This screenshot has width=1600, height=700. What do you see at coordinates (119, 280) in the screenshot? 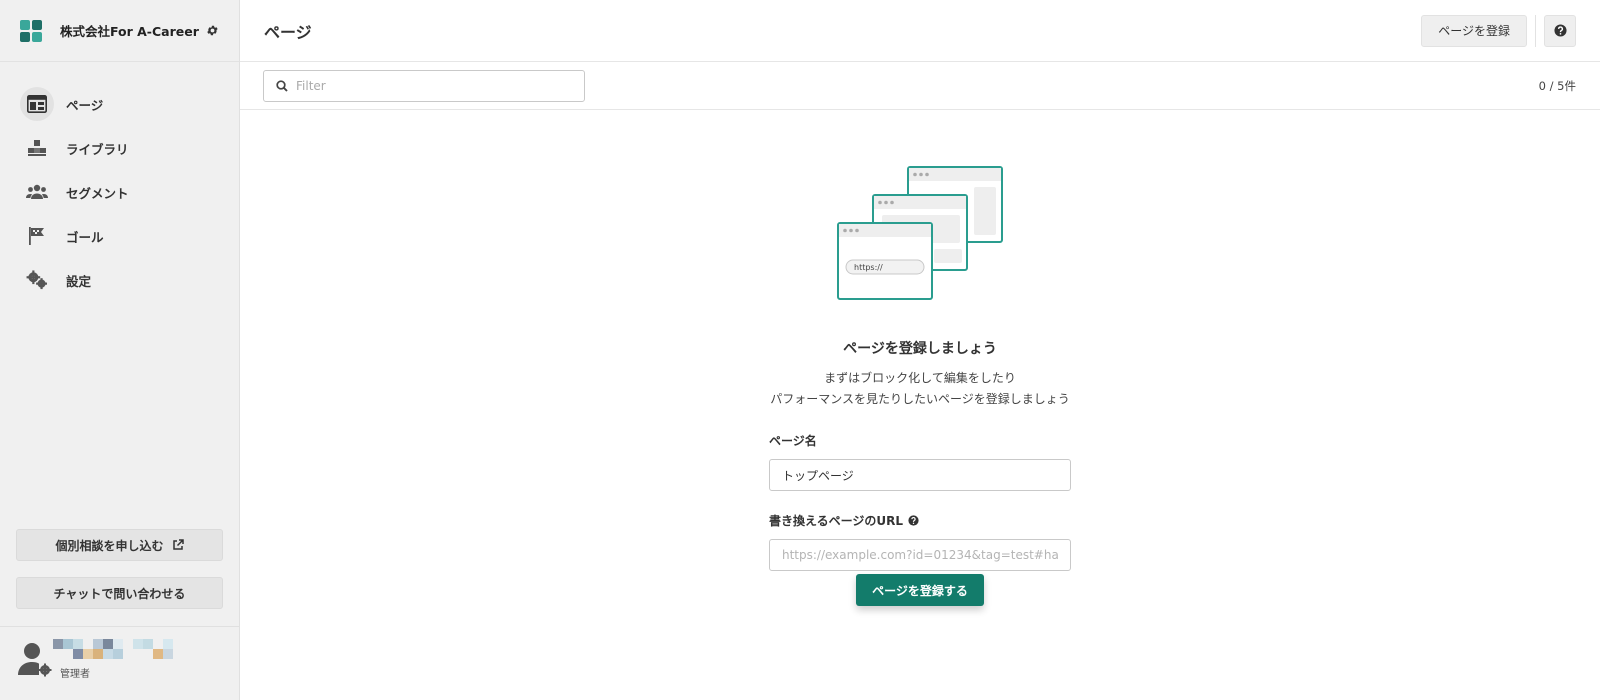
I see `sidebar-item-settings: 設定` at bounding box center [119, 280].